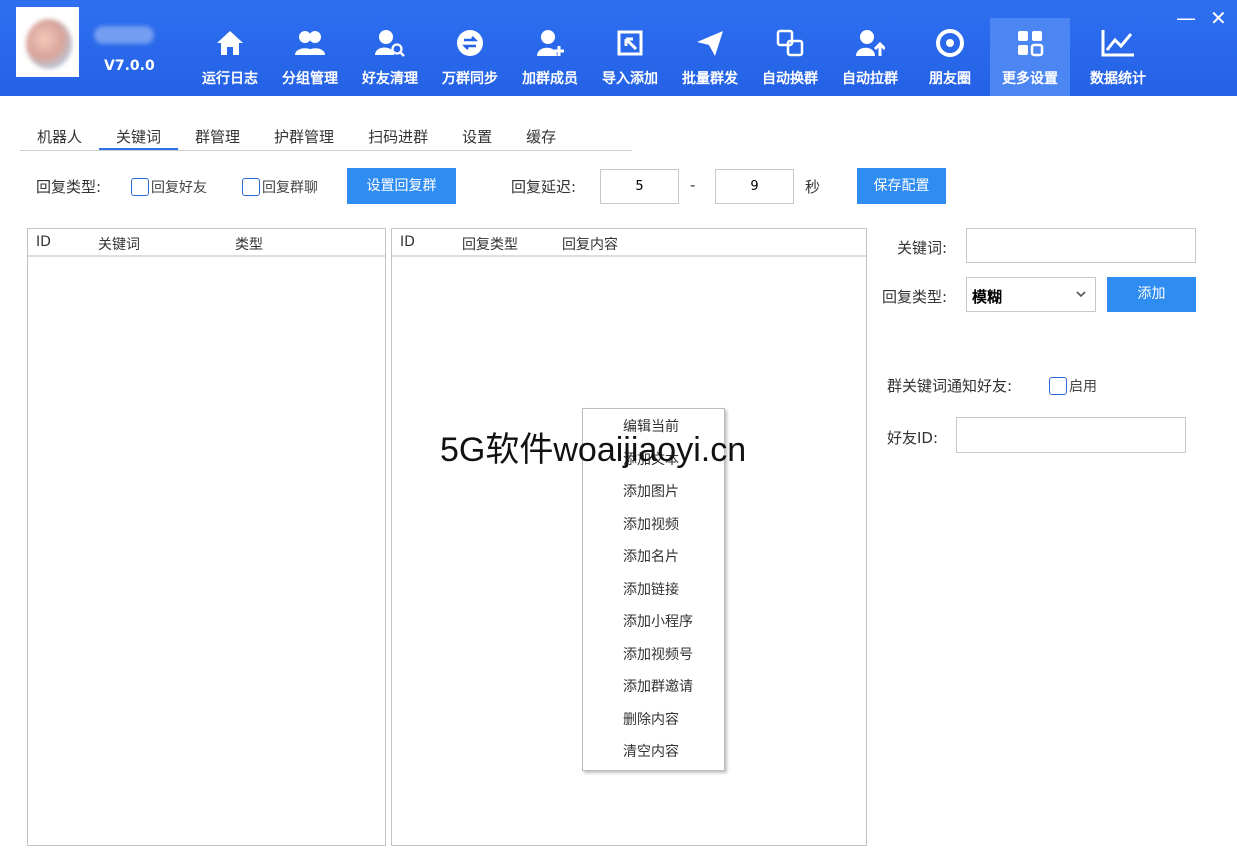 This screenshot has height=866, width=1237. What do you see at coordinates (590, 244) in the screenshot?
I see `col-reply-content: 回复内容` at bounding box center [590, 244].